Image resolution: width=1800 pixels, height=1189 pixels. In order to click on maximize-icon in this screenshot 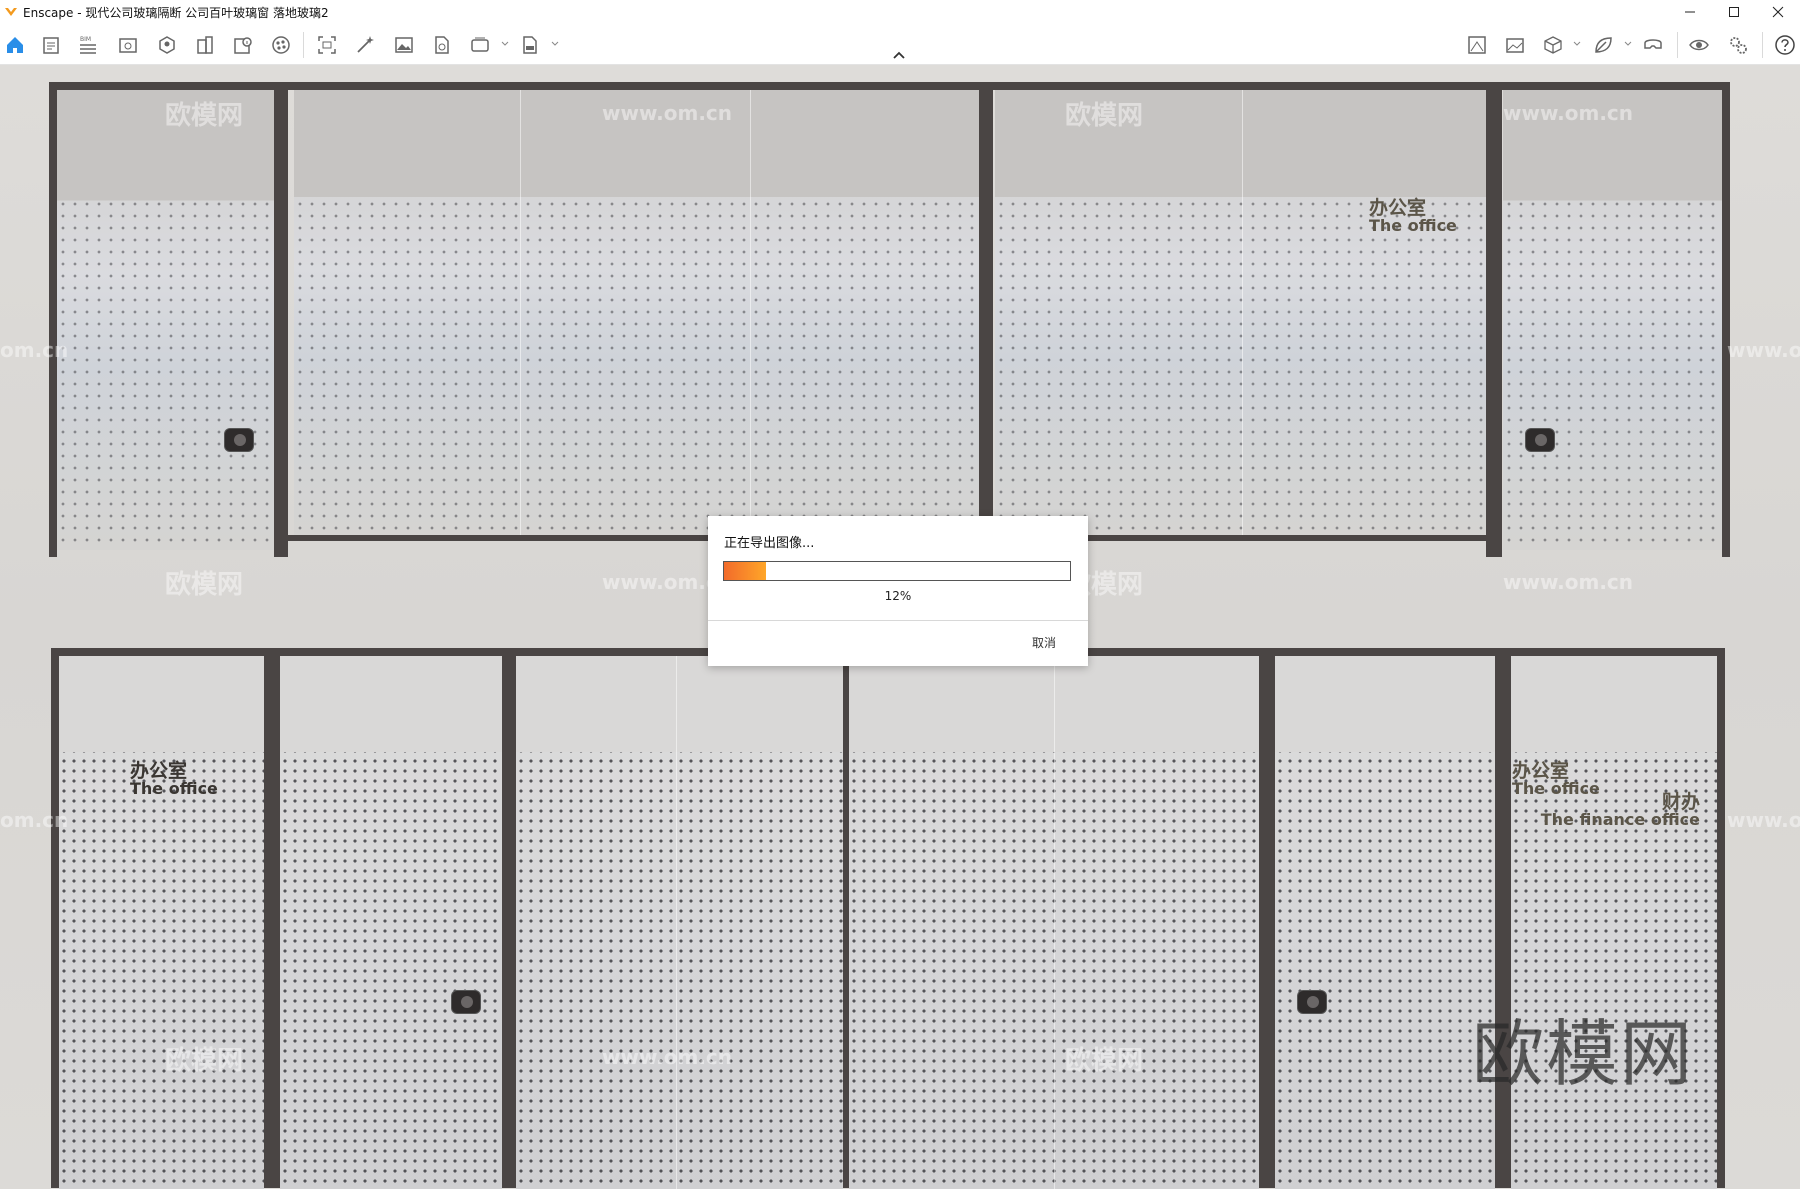, I will do `click(1734, 12)`.